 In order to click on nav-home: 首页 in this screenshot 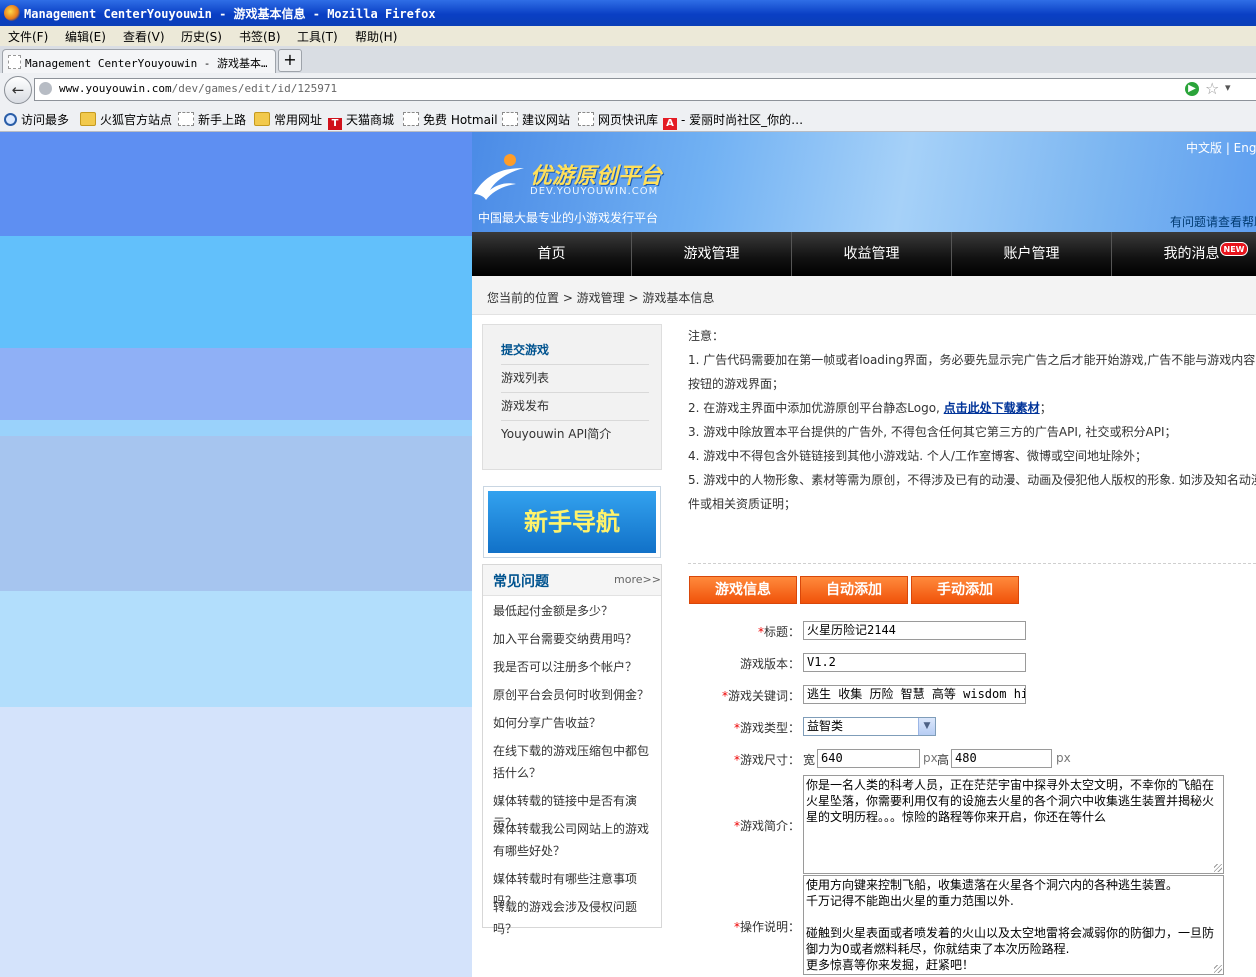, I will do `click(552, 254)`.